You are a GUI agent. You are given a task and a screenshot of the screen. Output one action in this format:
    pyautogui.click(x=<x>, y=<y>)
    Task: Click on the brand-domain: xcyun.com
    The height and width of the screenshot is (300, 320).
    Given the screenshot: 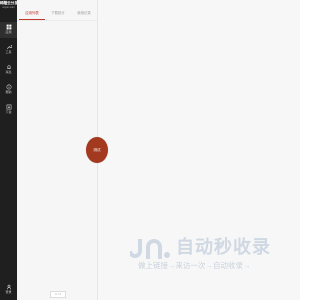 What is the action you would take?
    pyautogui.click(x=8, y=7)
    